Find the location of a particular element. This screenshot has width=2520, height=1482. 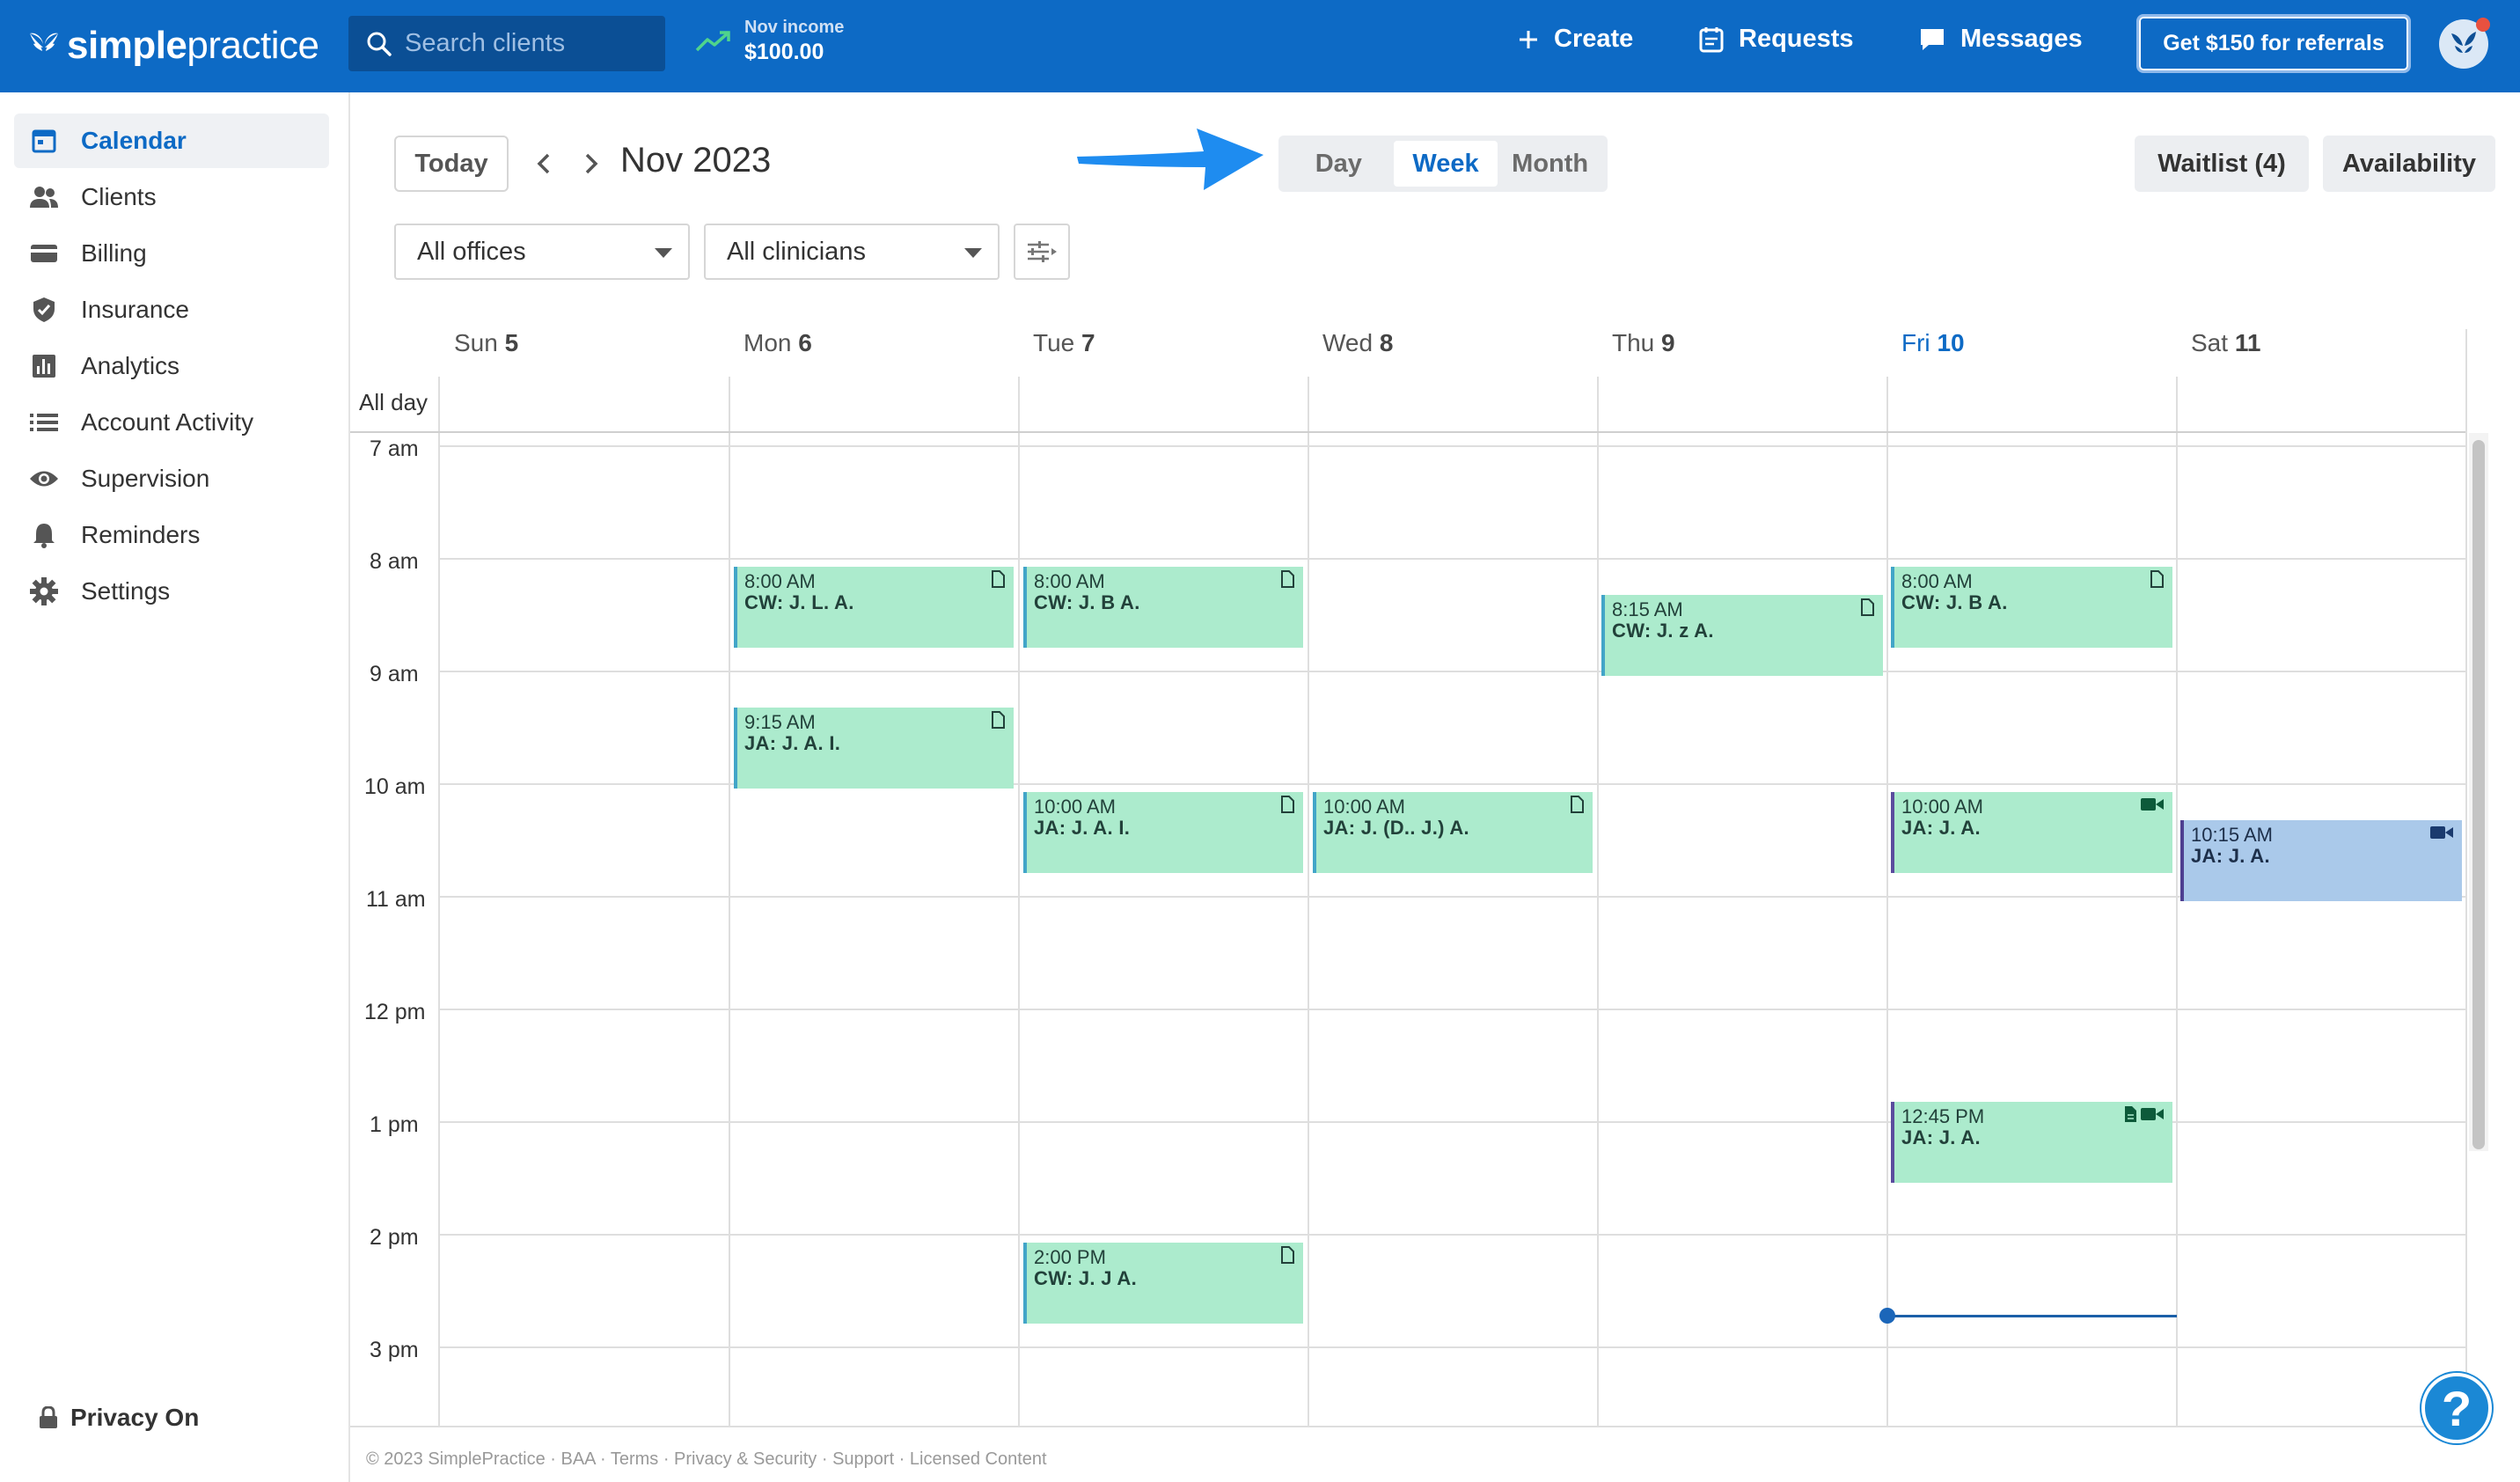

search-box is located at coordinates (506, 43).